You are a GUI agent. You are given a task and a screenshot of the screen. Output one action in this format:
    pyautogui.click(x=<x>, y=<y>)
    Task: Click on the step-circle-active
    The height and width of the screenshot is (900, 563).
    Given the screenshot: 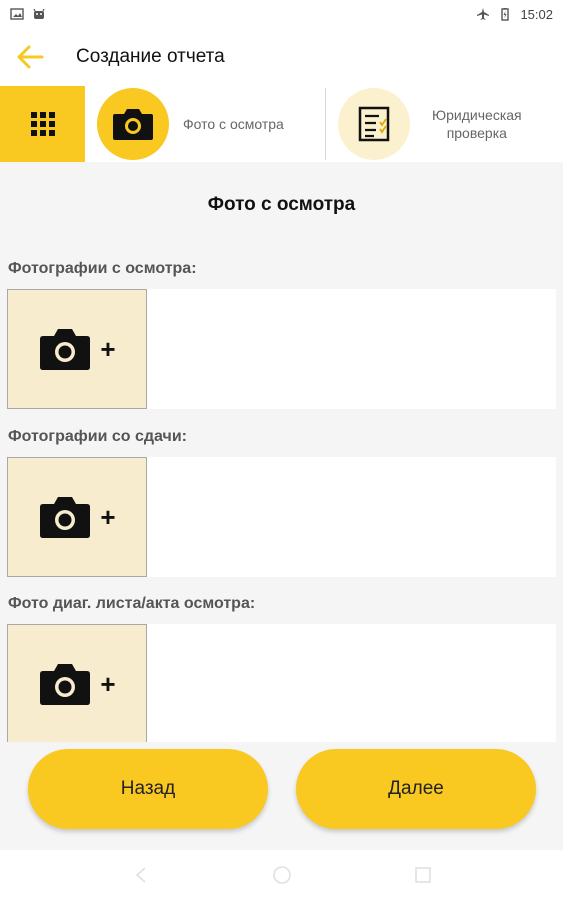 What is the action you would take?
    pyautogui.click(x=133, y=124)
    